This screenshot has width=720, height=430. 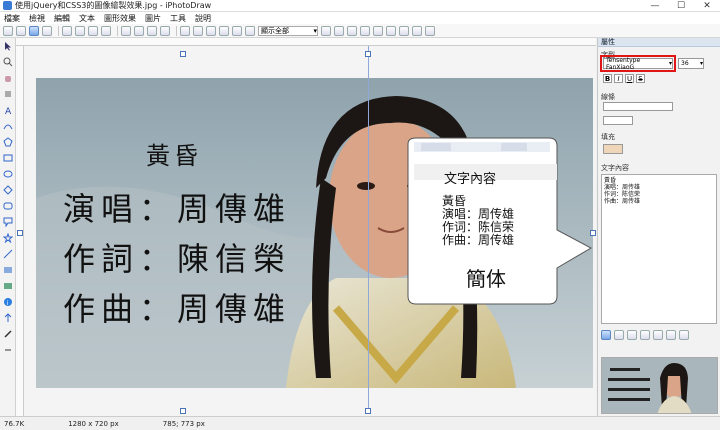 What do you see at coordinates (606, 335) in the screenshot?
I see `align-left-icon` at bounding box center [606, 335].